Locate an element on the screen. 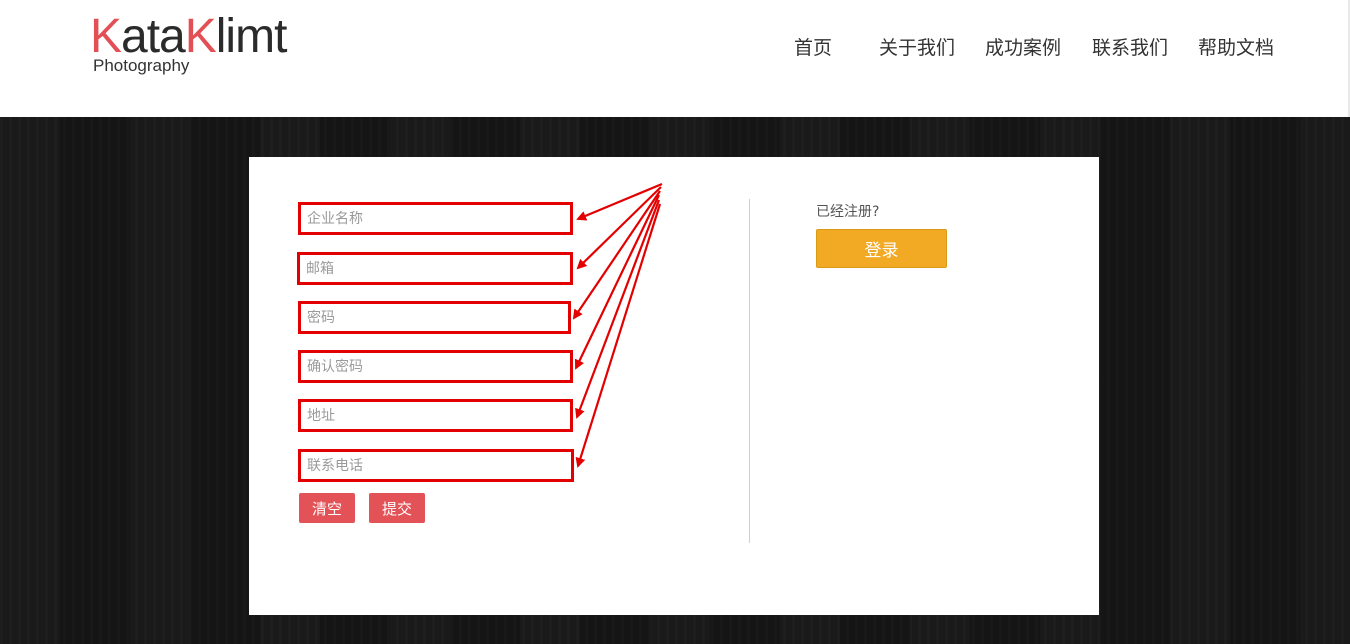 This screenshot has width=1350, height=644. login-button: 登录 is located at coordinates (881, 248).